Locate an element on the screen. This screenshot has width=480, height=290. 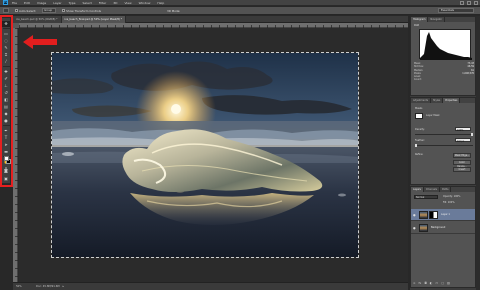
menu-type: Type is located at coordinates (72, 3).